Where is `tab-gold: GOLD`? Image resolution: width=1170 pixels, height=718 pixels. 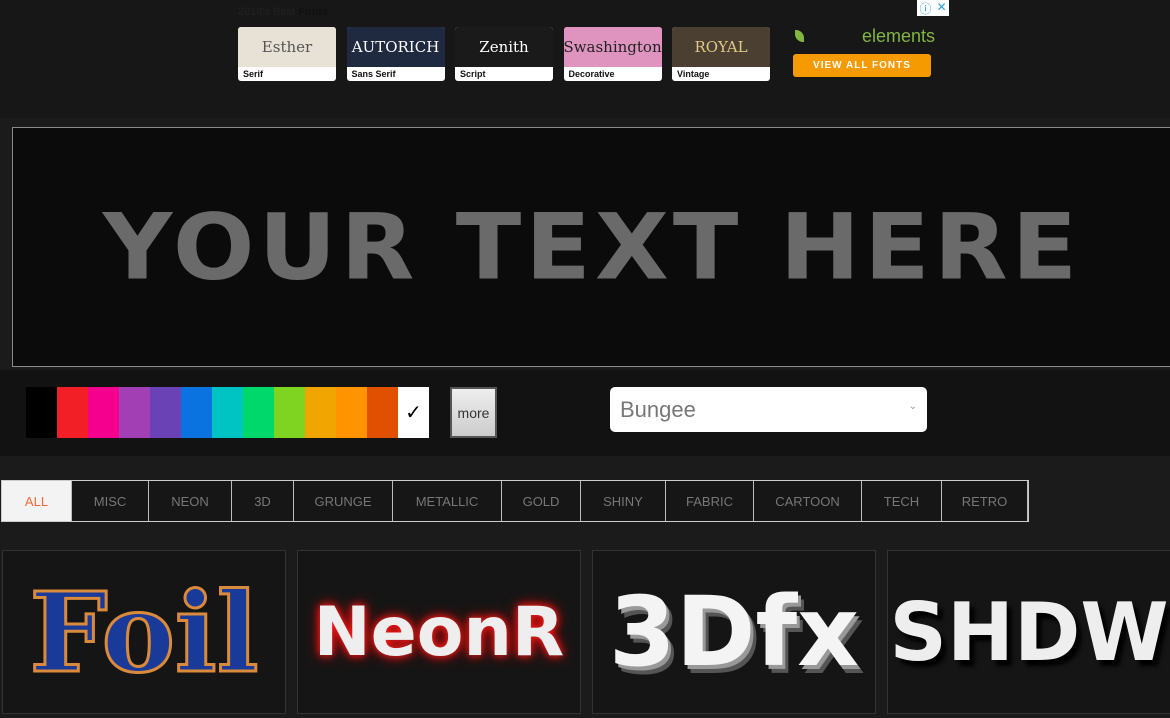
tab-gold: GOLD is located at coordinates (541, 501).